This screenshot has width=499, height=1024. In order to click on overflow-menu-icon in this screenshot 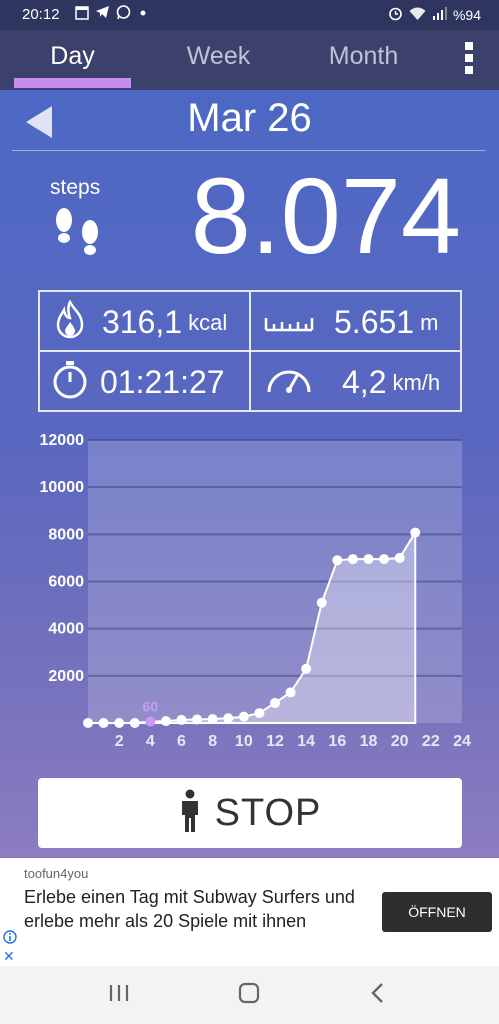, I will do `click(469, 60)`.